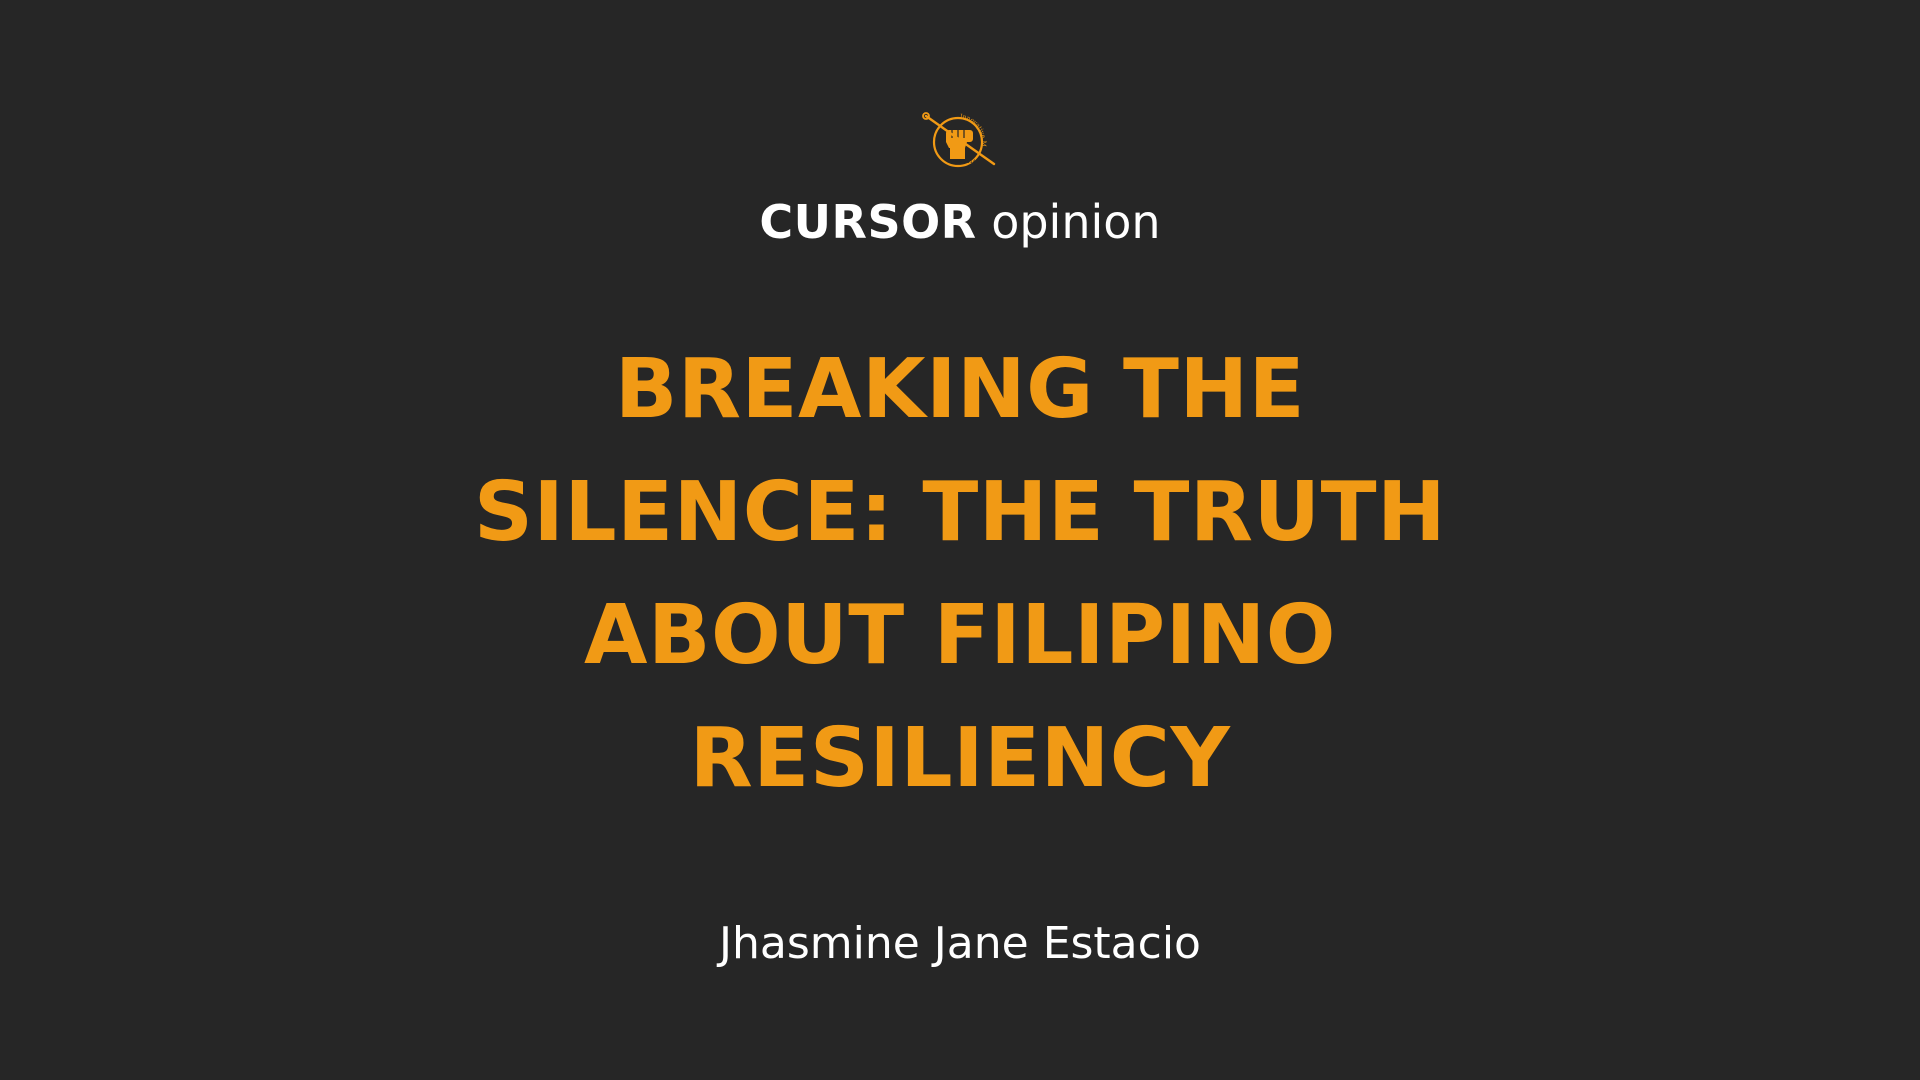  Describe the element at coordinates (960, 758) in the screenshot. I see `title-line: RESILIENCY` at that location.